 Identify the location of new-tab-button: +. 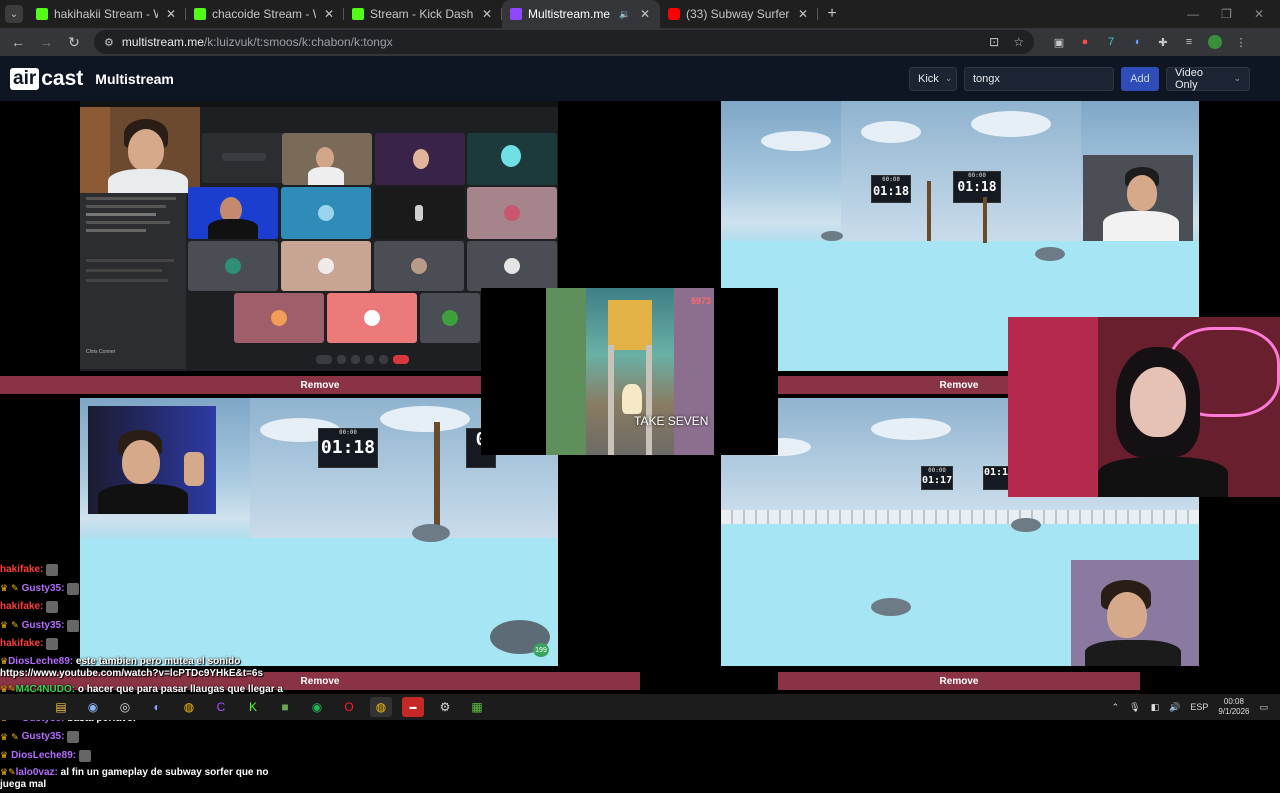
(832, 14).